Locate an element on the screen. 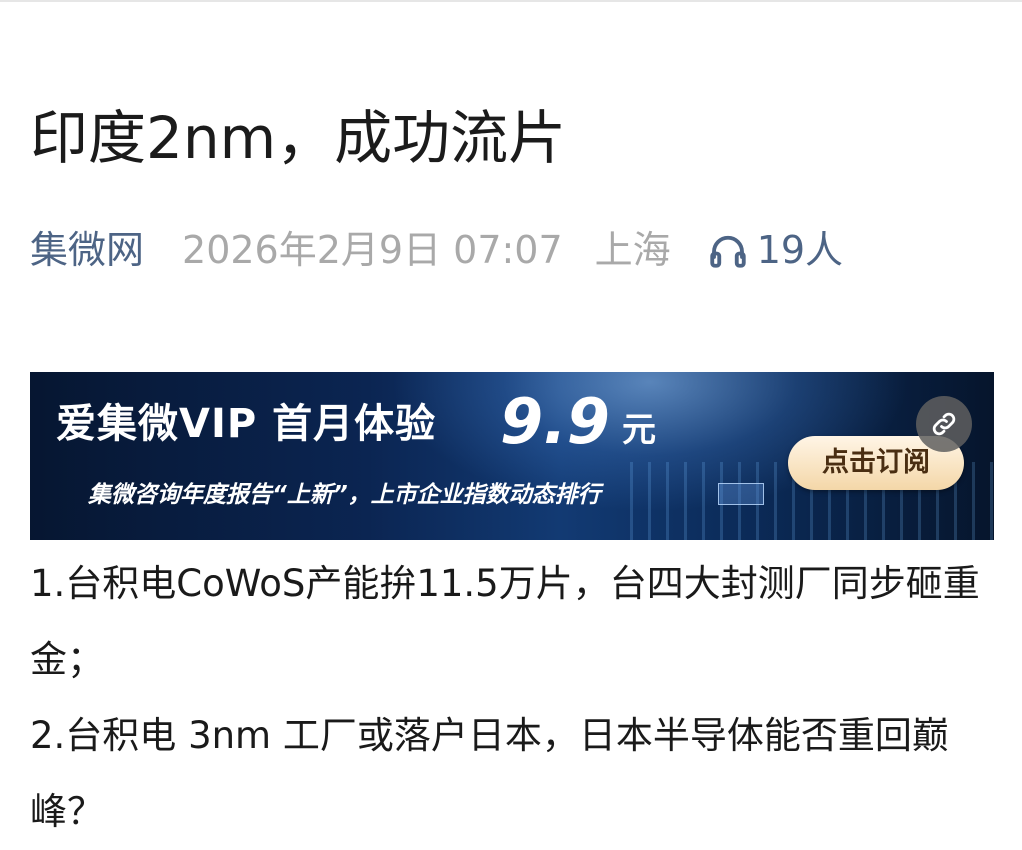  banner-headline: 爱集微VIP 首月体验 is located at coordinates (246, 424).